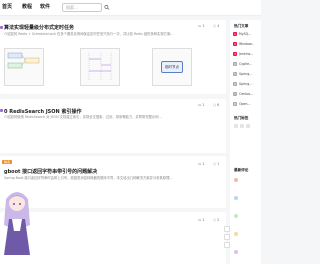 This screenshot has height=264, width=320. I want to click on post-title: gboot 接口返回字符串带引号的问题解决, so click(50, 171).